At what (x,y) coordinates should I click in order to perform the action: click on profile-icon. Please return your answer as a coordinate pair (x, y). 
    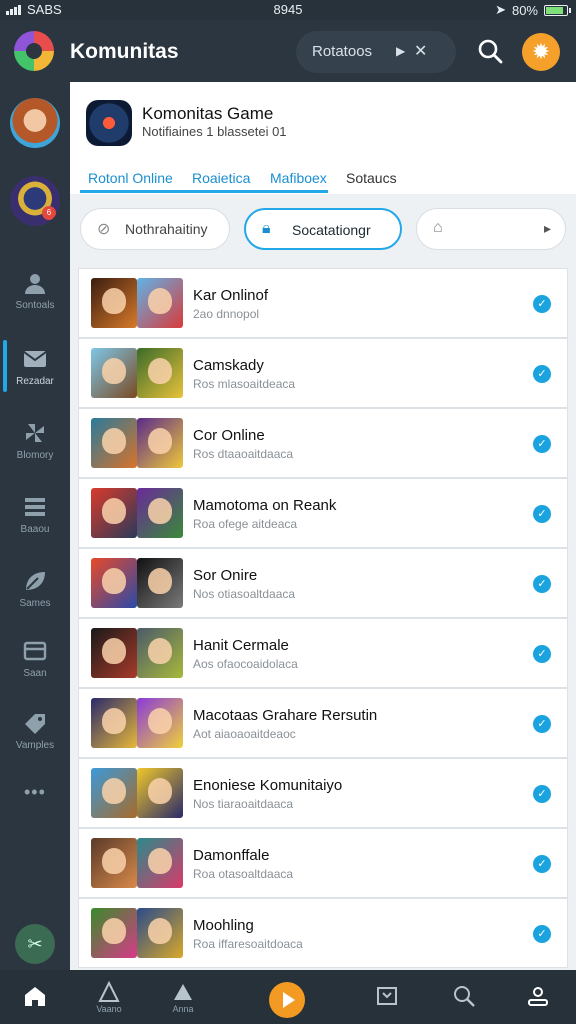
    Looking at the image, I should click on (538, 996).